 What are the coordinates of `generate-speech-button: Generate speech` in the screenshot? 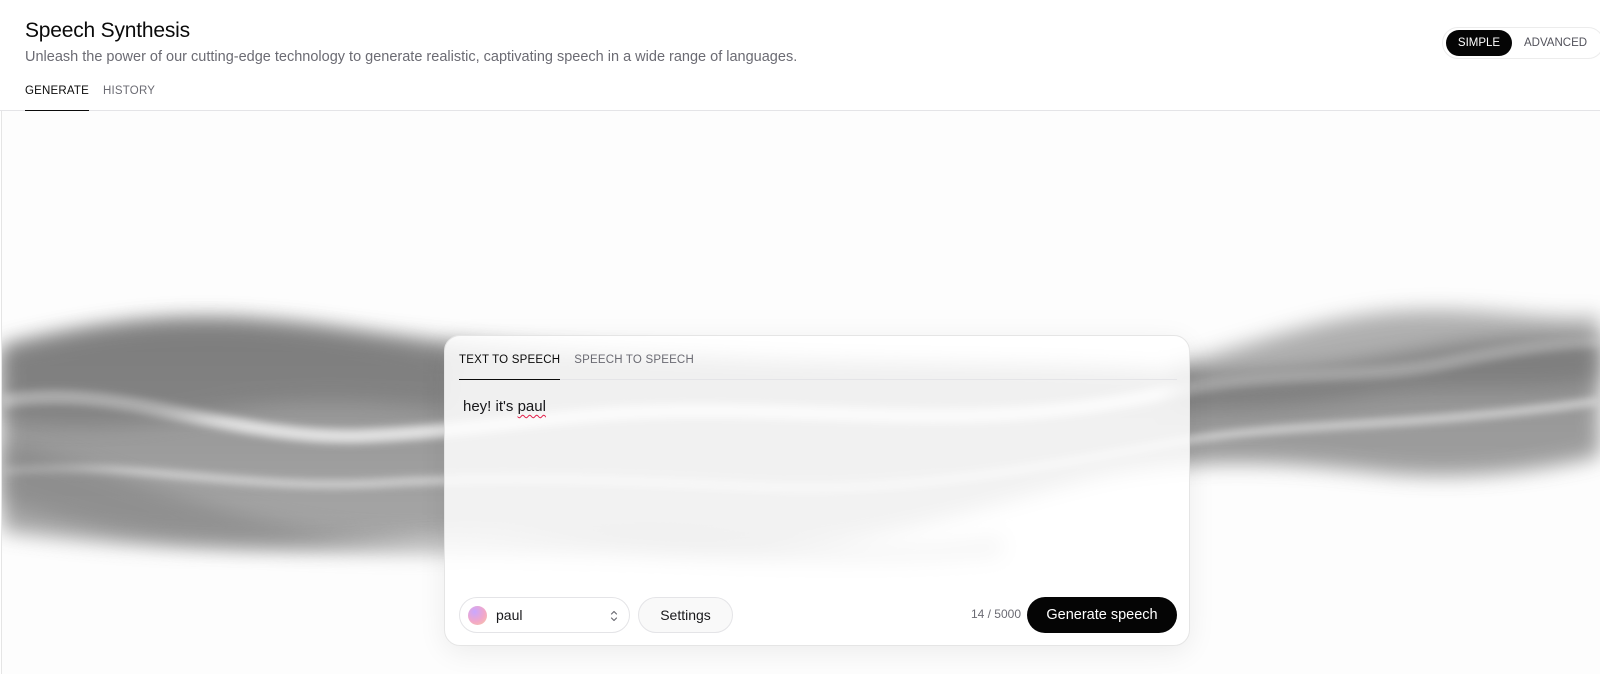 It's located at (1102, 615).